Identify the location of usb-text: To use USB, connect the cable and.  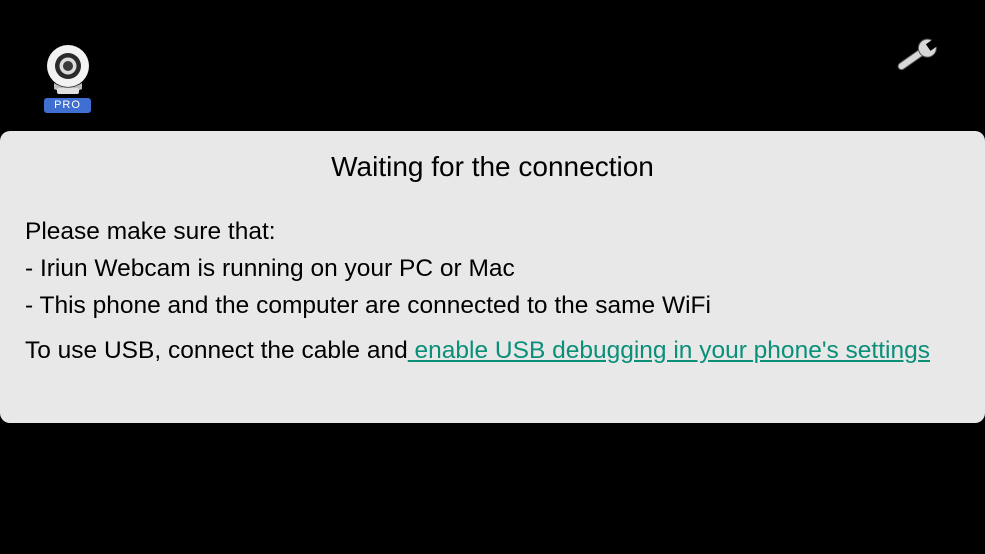
(216, 350).